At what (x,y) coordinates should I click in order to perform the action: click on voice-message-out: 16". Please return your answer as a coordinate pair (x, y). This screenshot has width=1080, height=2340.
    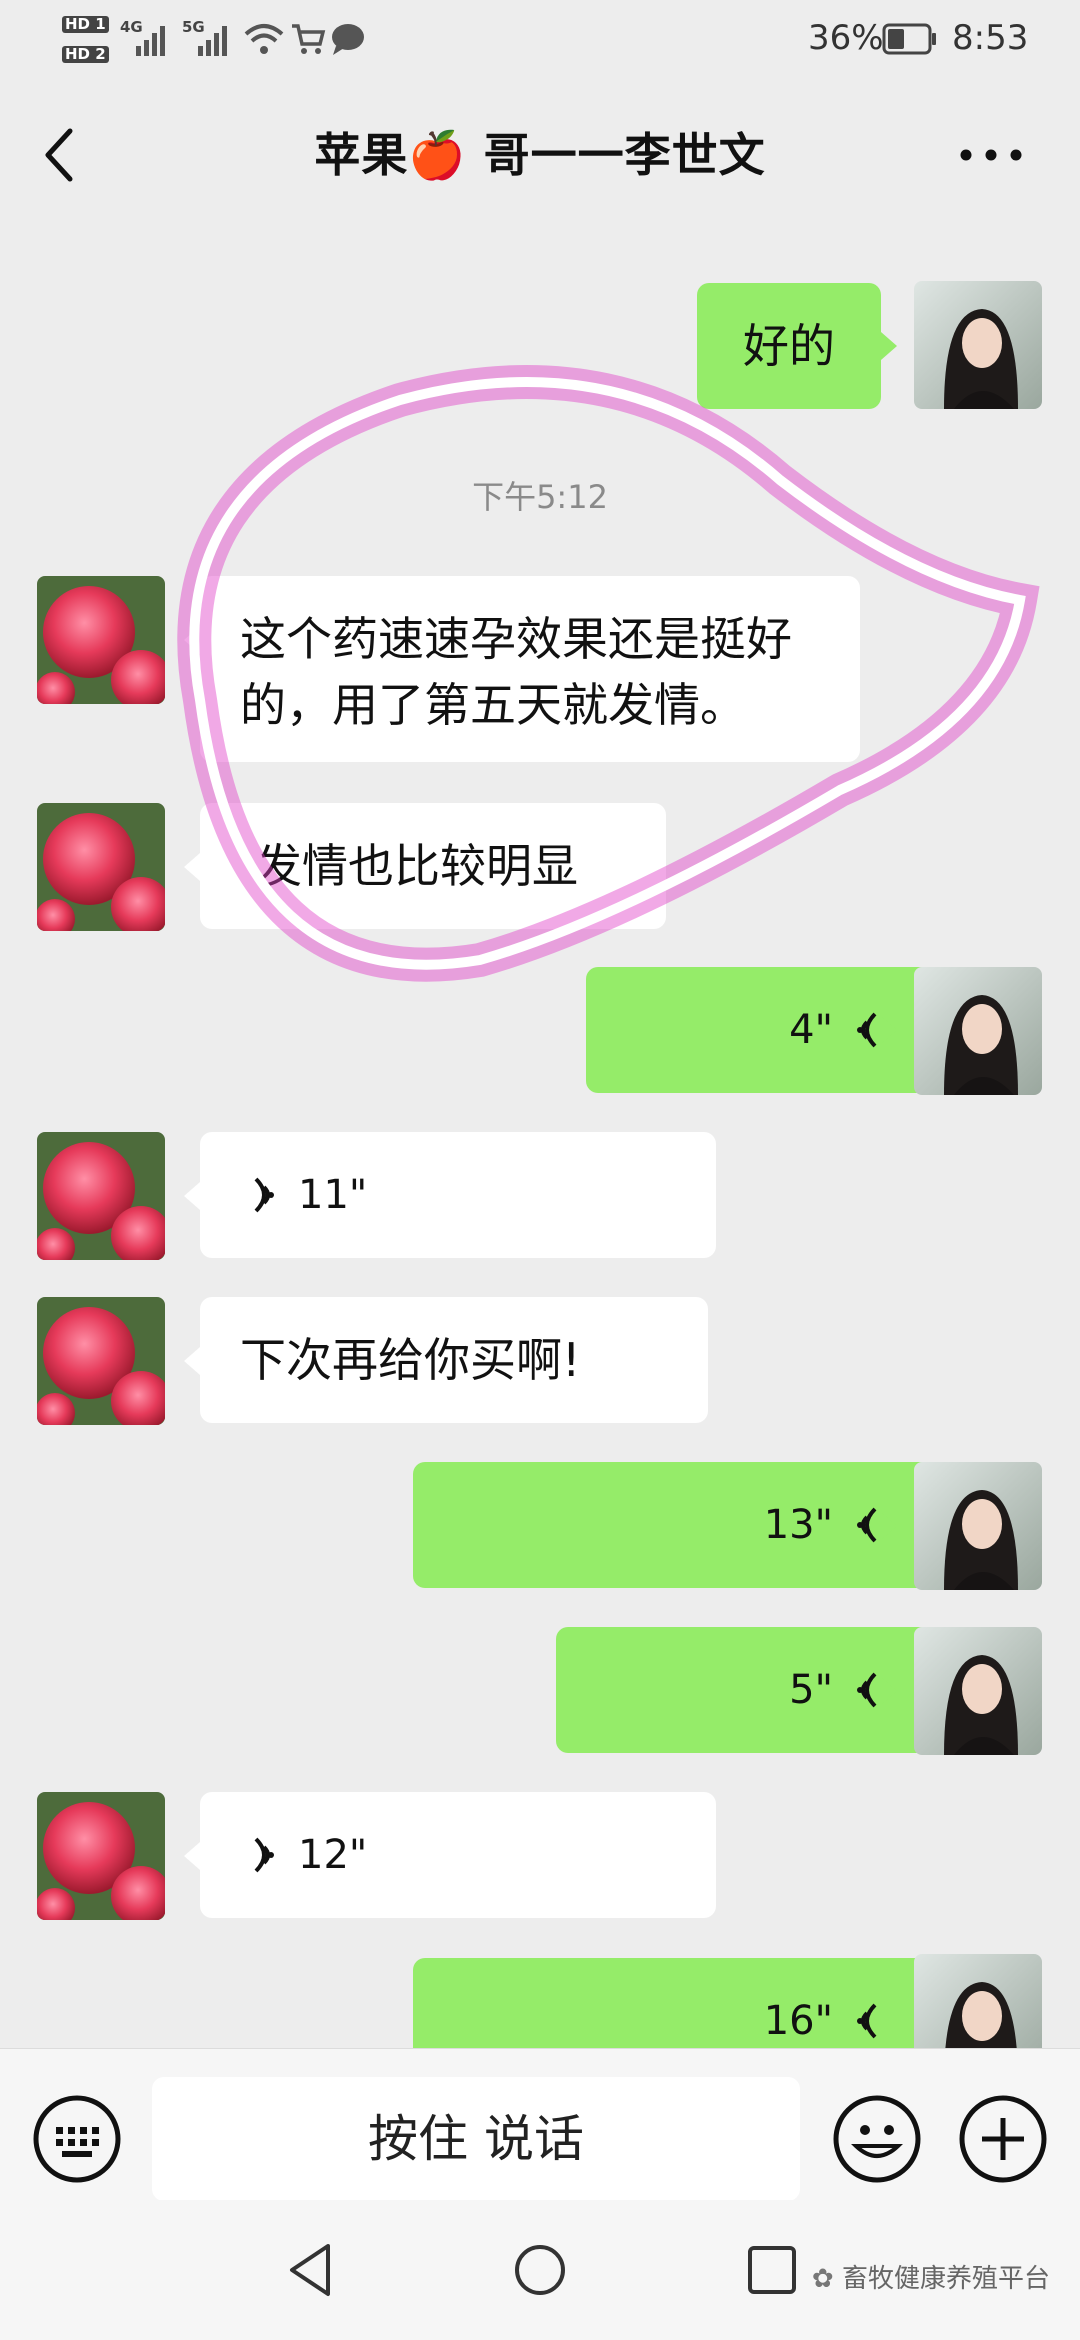
    Looking at the image, I should click on (675, 2003).